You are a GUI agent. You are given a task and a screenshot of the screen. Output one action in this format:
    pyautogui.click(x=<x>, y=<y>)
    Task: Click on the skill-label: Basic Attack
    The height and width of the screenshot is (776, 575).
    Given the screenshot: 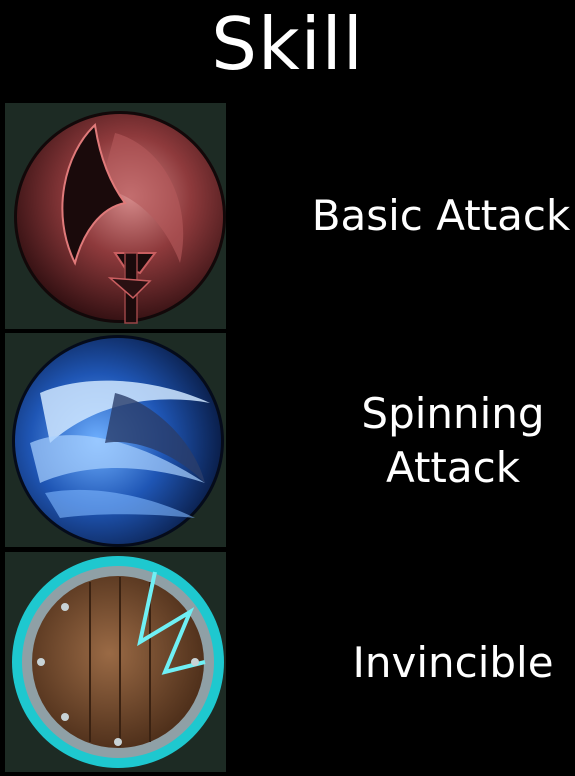 What is the action you would take?
    pyautogui.click(x=441, y=215)
    